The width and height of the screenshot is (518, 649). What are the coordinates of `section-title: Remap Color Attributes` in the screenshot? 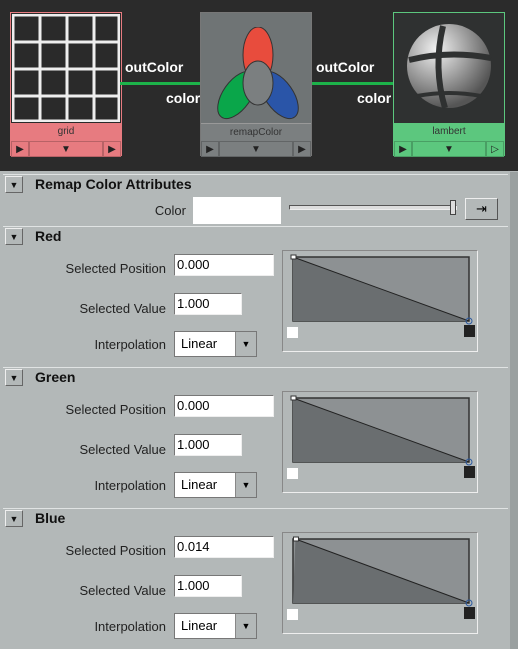 It's located at (113, 184).